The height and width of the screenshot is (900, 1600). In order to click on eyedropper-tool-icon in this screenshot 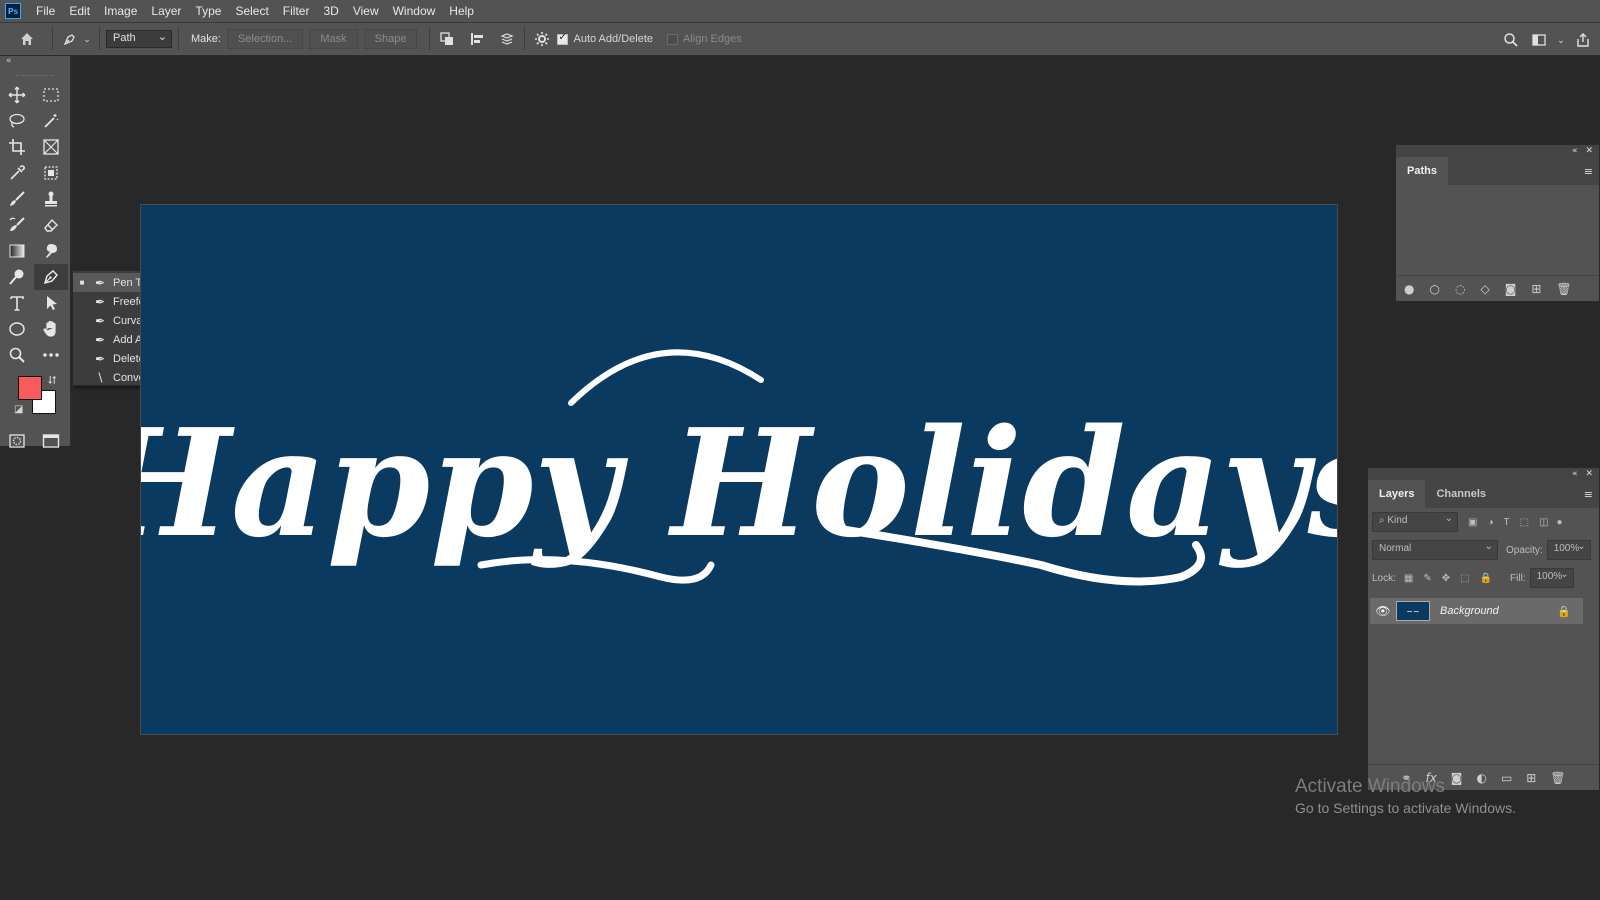, I will do `click(17, 173)`.